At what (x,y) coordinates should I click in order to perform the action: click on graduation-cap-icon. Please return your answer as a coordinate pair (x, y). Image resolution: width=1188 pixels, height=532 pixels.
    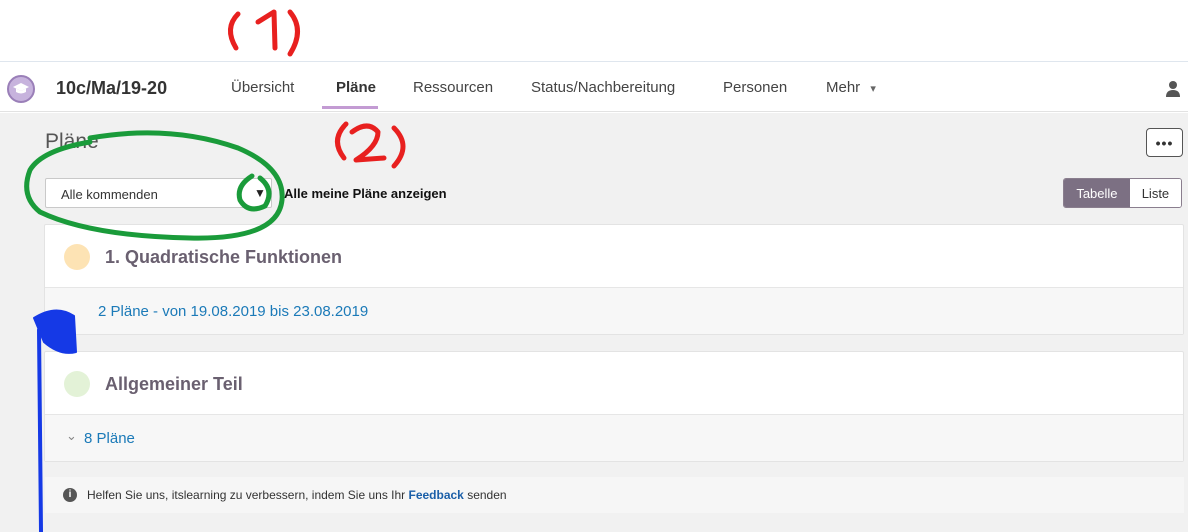
    Looking at the image, I should click on (21, 88).